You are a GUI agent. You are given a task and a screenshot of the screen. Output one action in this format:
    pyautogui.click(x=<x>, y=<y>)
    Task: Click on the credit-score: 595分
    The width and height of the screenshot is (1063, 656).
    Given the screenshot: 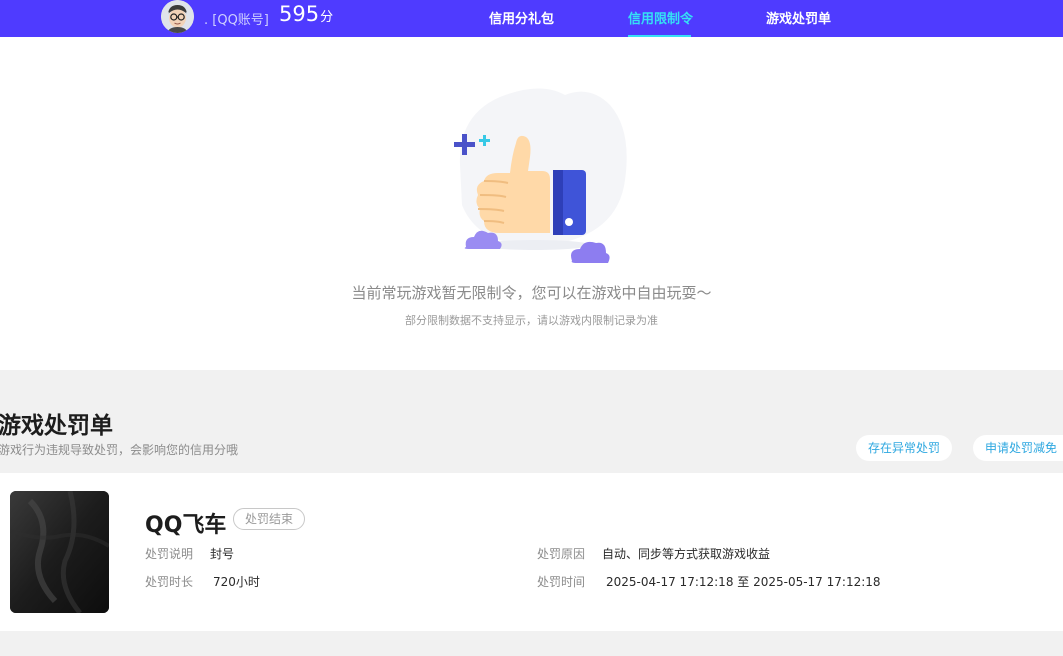 What is the action you would take?
    pyautogui.click(x=306, y=14)
    